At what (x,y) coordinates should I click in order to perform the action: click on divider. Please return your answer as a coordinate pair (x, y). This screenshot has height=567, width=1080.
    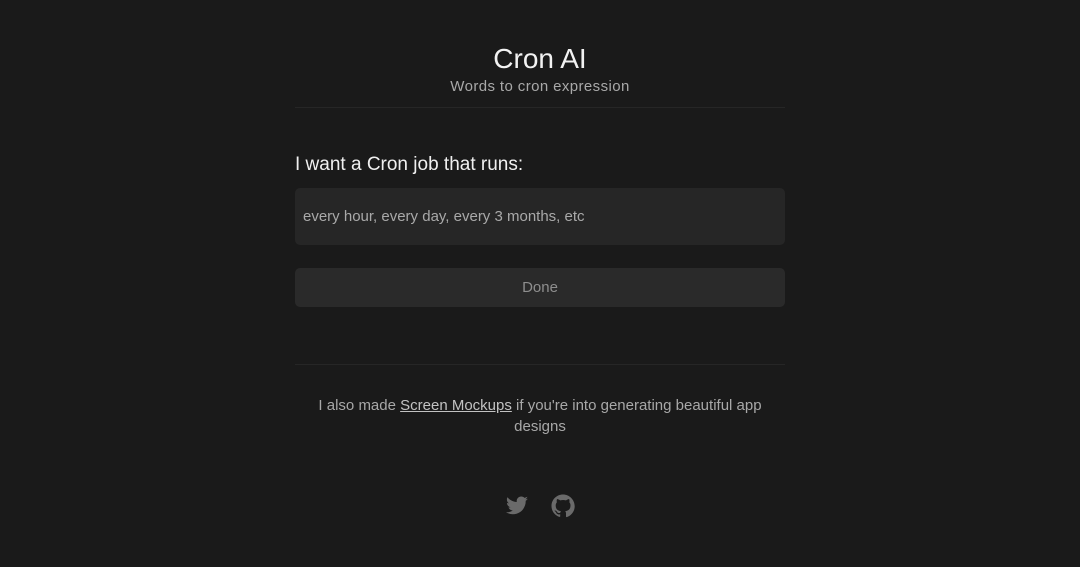
    Looking at the image, I should click on (540, 364).